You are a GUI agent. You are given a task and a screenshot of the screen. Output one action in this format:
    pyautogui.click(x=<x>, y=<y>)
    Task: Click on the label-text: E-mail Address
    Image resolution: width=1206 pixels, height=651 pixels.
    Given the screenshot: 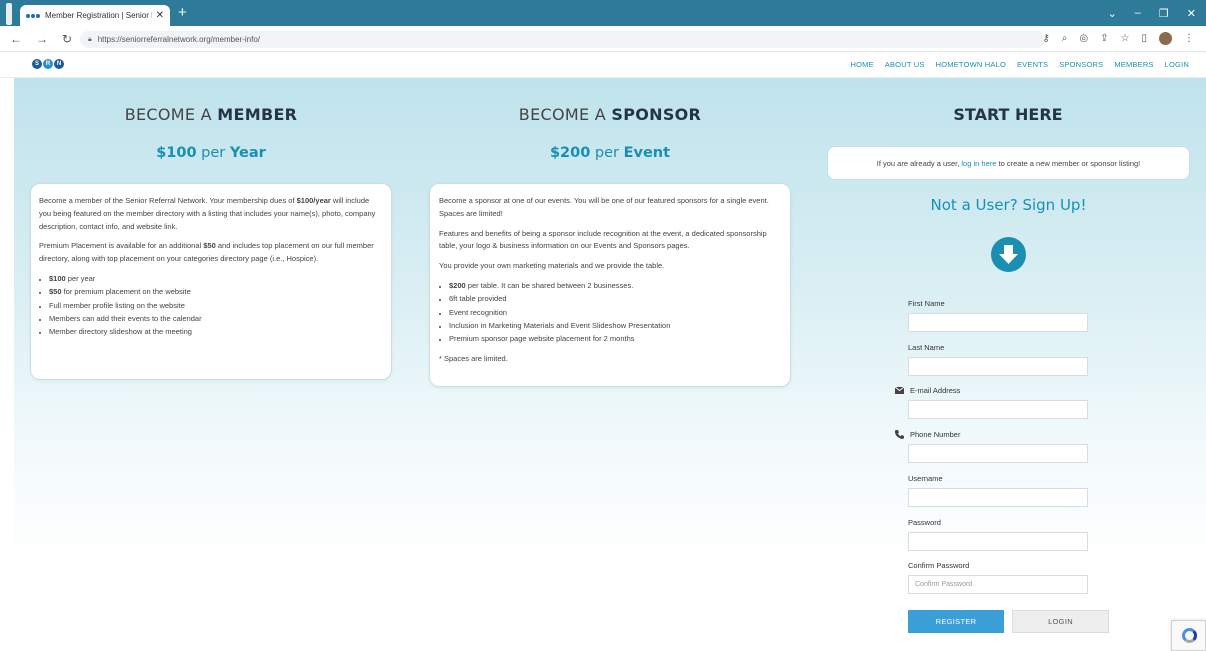 What is the action you would take?
    pyautogui.click(x=935, y=390)
    